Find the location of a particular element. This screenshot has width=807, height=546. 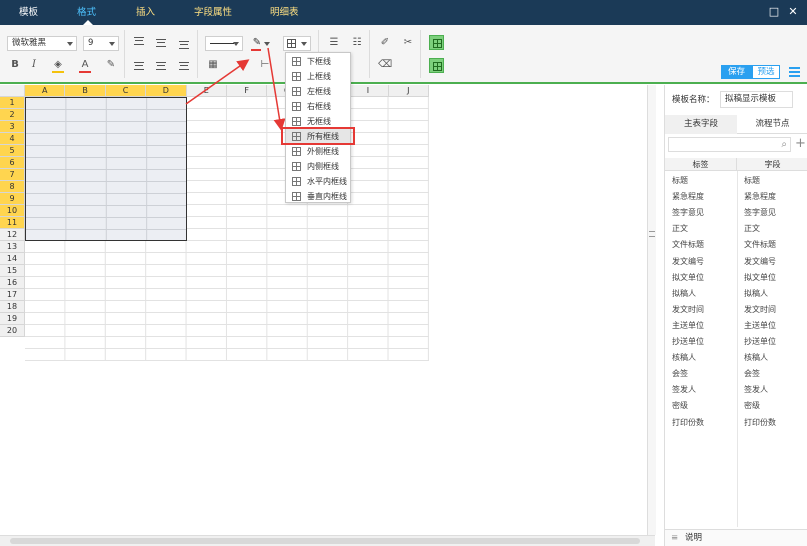

border-option: 外侧框线 is located at coordinates (318, 151).